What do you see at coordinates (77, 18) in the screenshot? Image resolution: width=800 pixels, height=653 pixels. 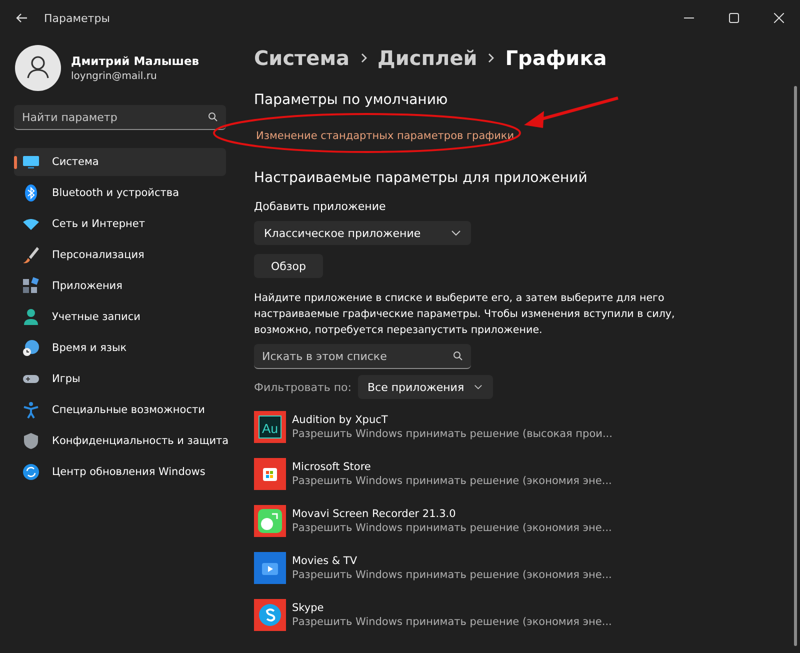 I see `window-title: Параметры` at bounding box center [77, 18].